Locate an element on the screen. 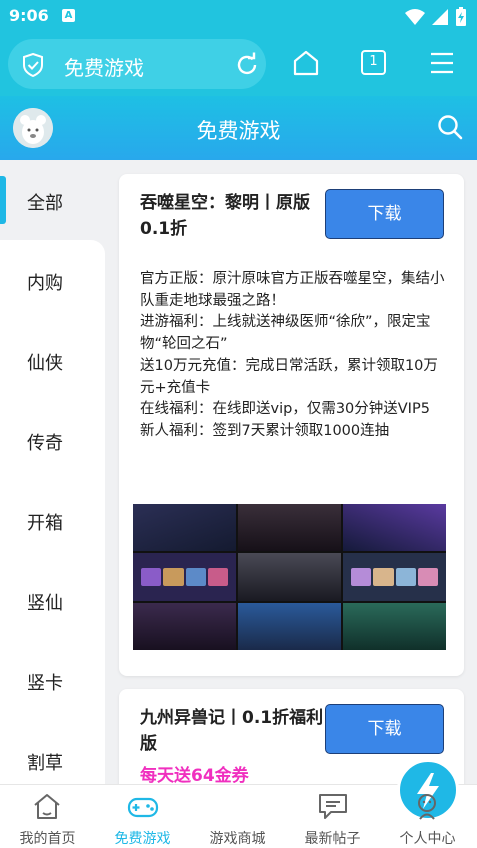 This screenshot has height=848, width=477. nav-free-games: 免费游戏 is located at coordinates (142, 816).